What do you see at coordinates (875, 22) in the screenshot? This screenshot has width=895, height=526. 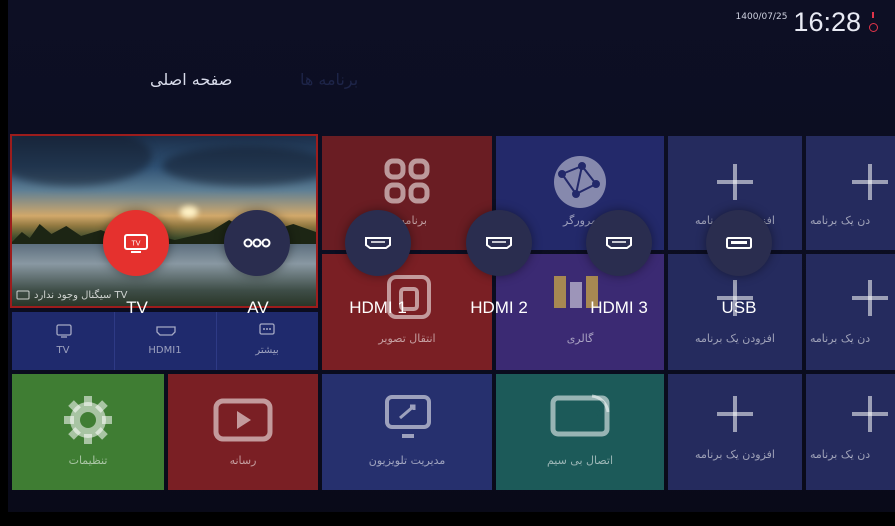 I see `power-icon` at bounding box center [875, 22].